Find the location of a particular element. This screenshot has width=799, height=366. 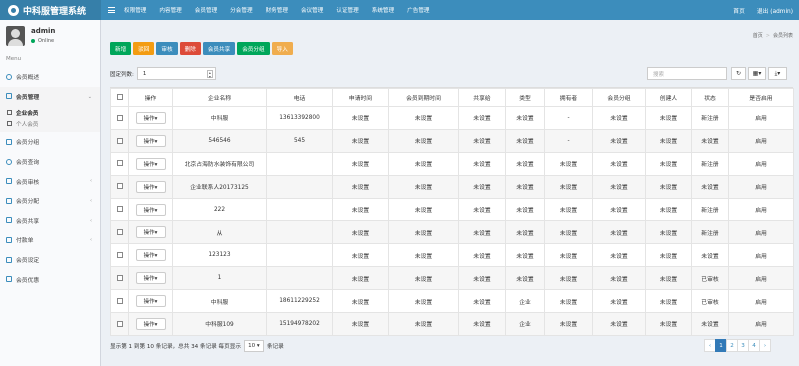

sidebar-item-label: 会员查询 is located at coordinates (28, 163).